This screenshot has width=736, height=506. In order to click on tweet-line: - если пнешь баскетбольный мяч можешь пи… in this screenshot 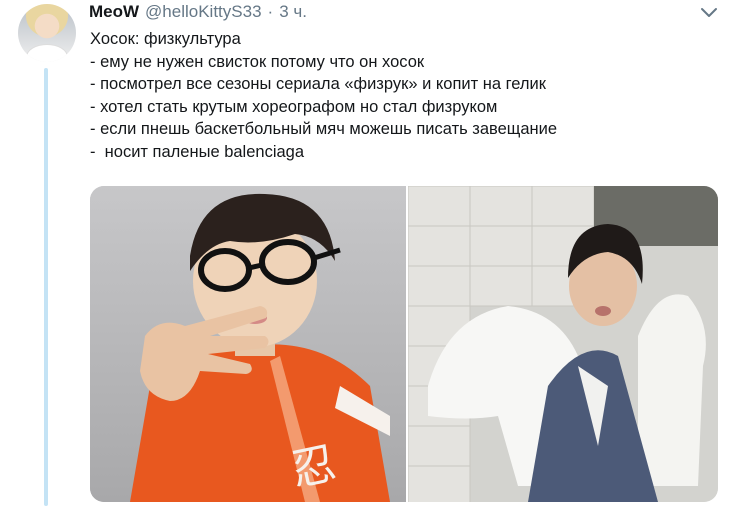, I will do `click(324, 129)`.